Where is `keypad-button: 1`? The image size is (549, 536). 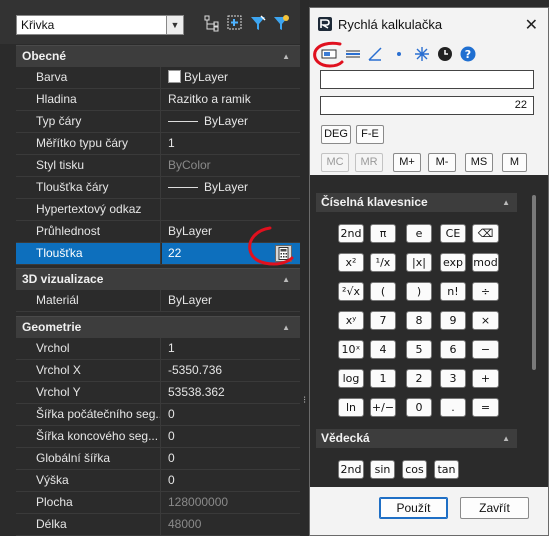
keypad-button: 1 is located at coordinates (383, 378).